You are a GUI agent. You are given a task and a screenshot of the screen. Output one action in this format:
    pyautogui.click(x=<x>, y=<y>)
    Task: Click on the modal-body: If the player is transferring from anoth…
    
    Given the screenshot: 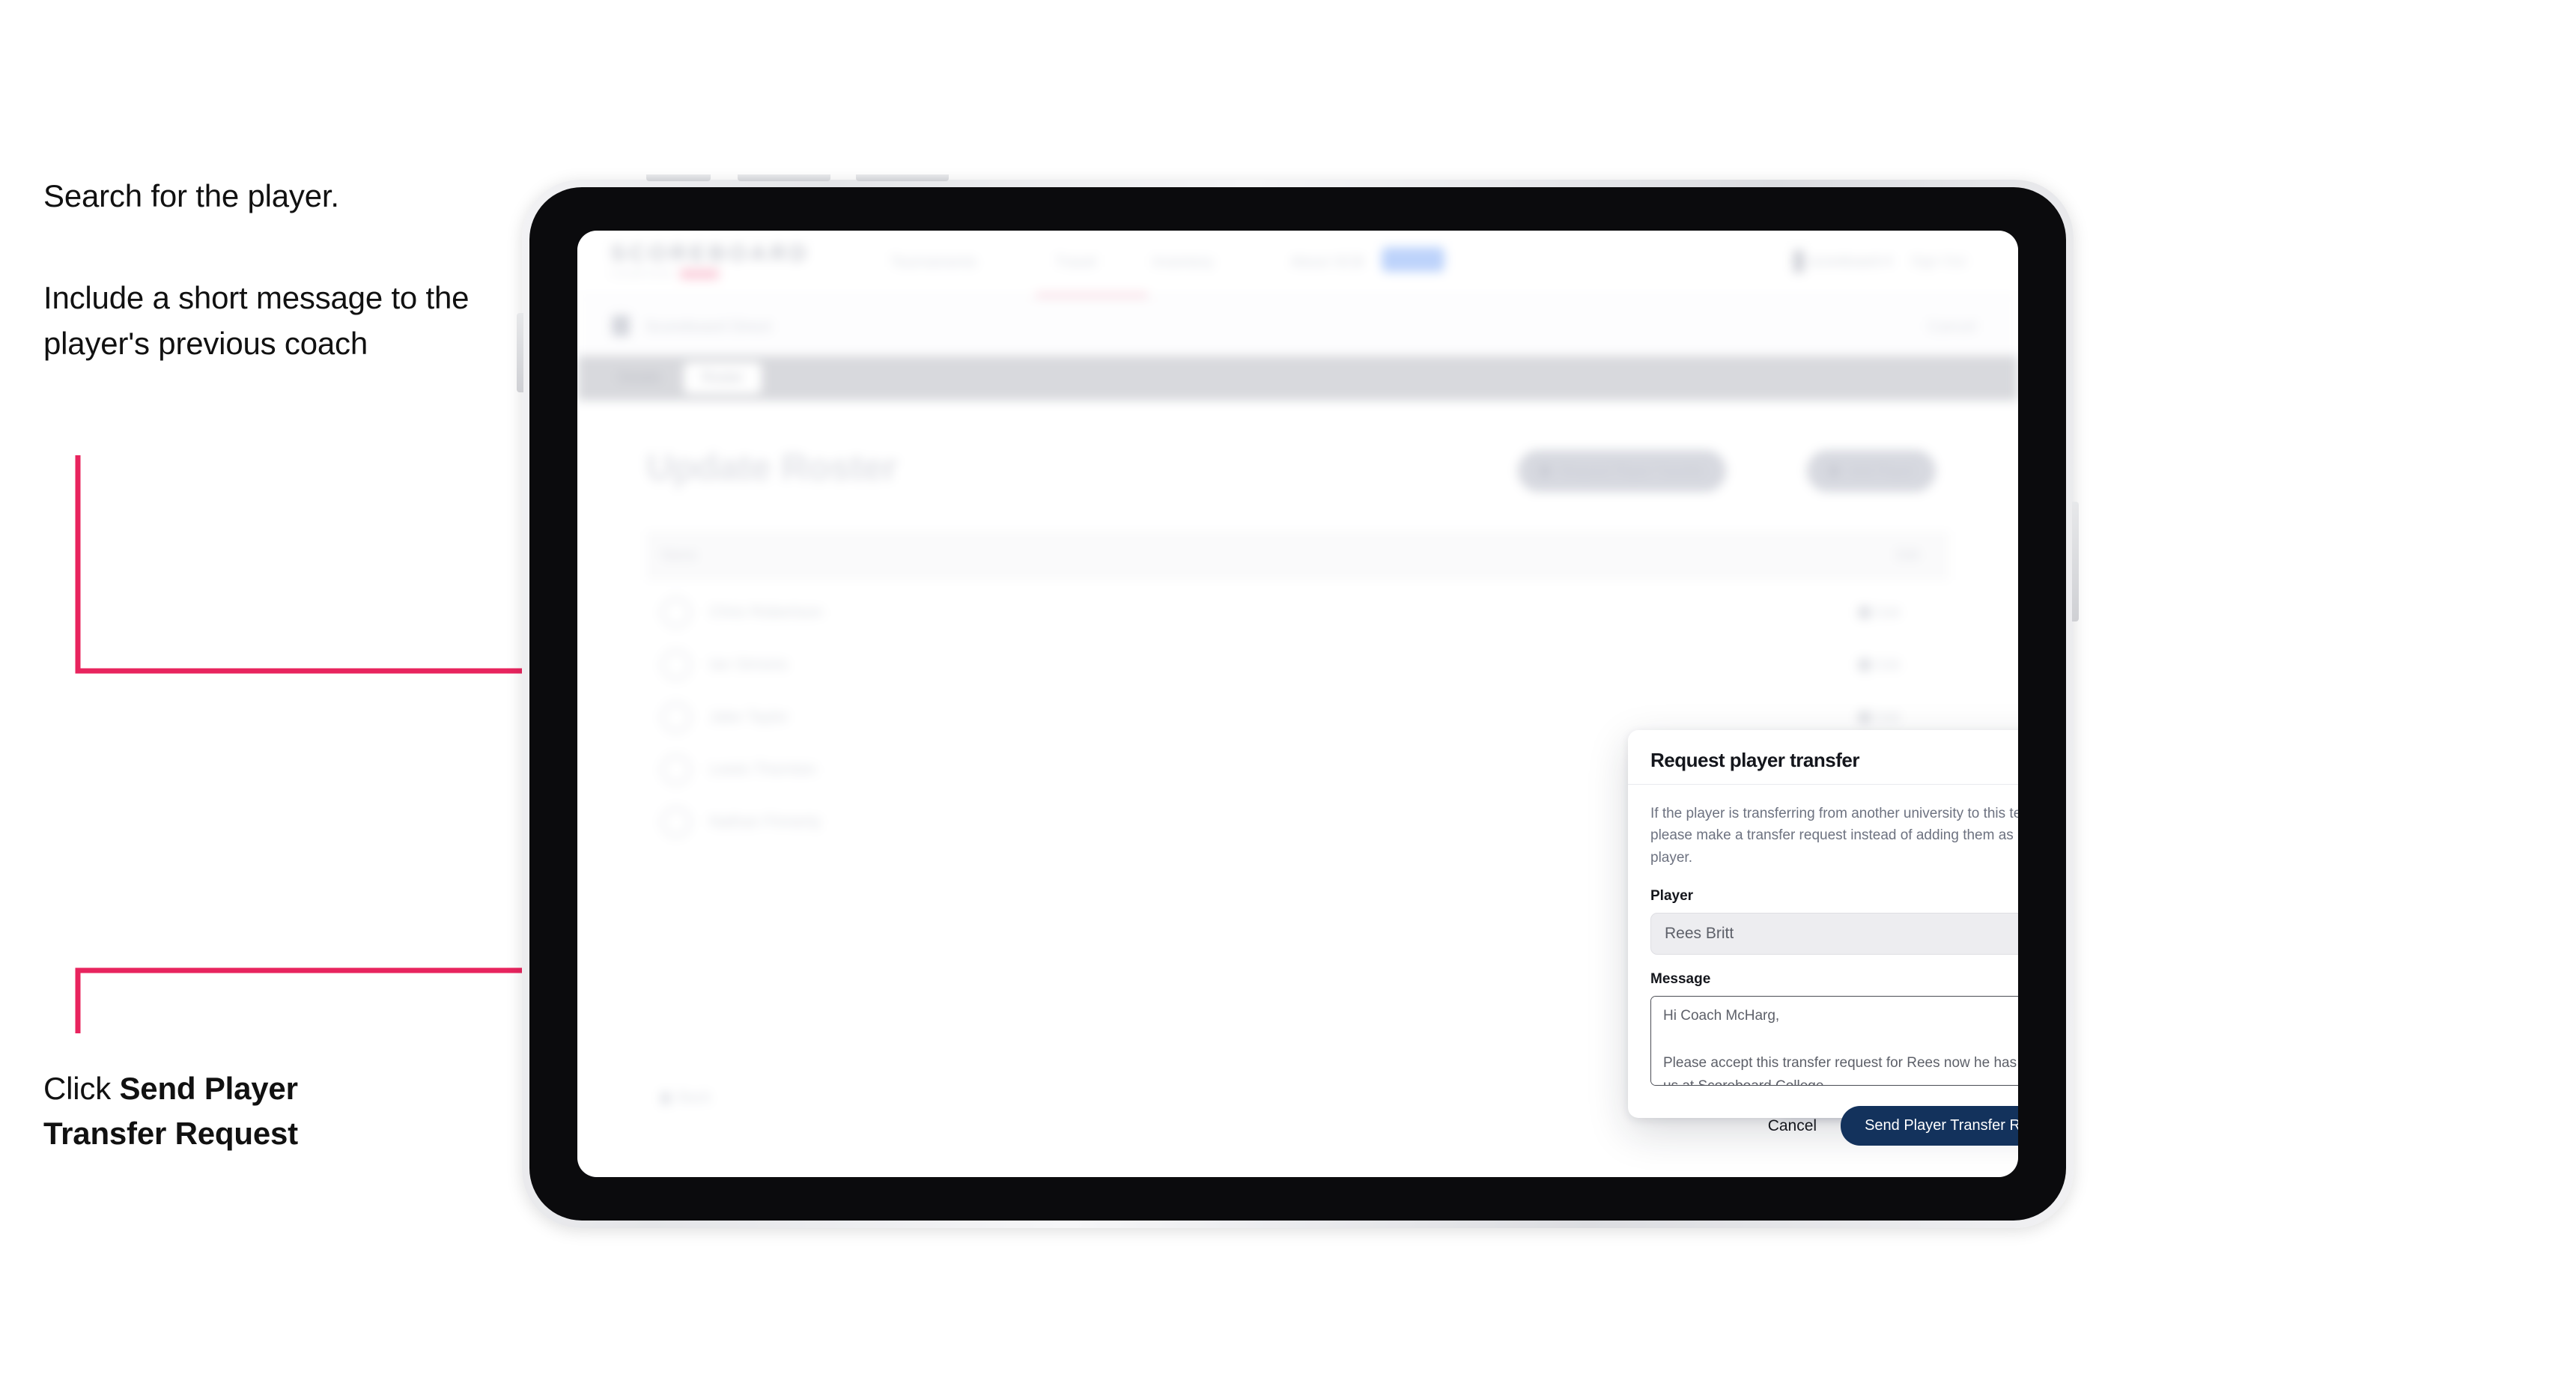 What is the action you would take?
    pyautogui.click(x=1823, y=937)
    